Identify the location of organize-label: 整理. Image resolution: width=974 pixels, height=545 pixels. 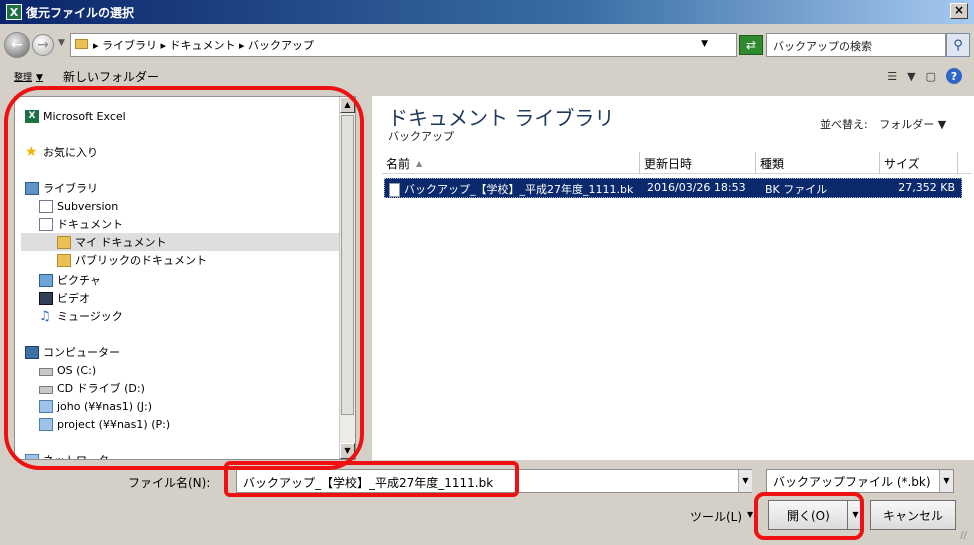
(23, 78).